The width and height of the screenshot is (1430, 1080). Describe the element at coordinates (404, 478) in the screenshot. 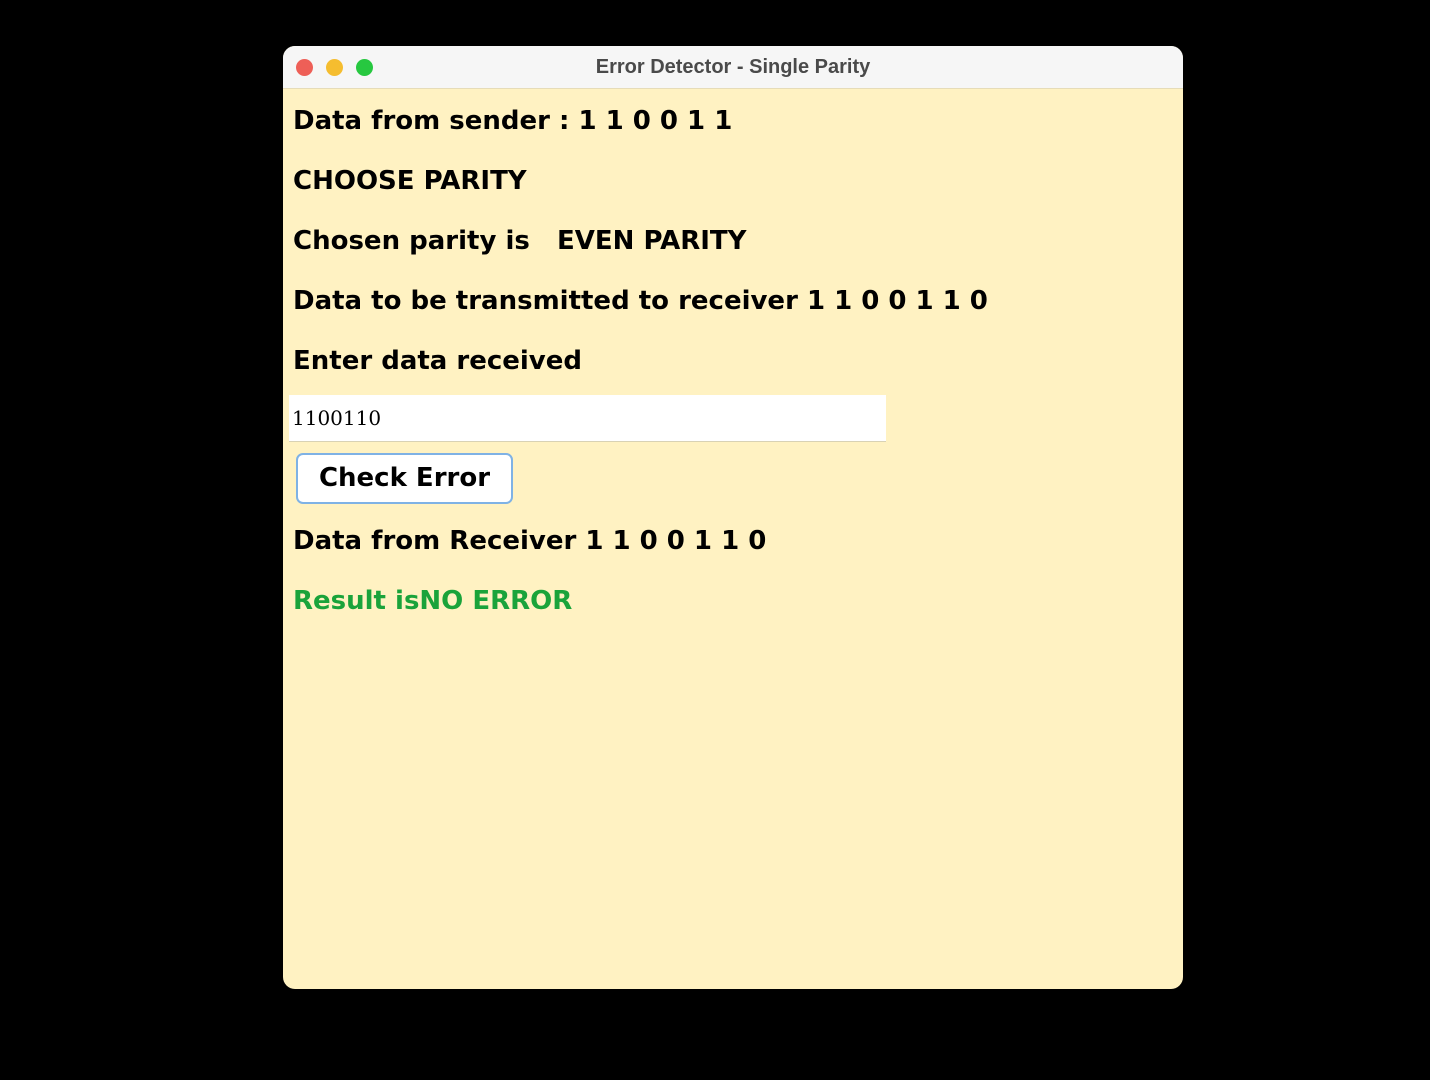

I see `check-error-button: Check Error` at that location.